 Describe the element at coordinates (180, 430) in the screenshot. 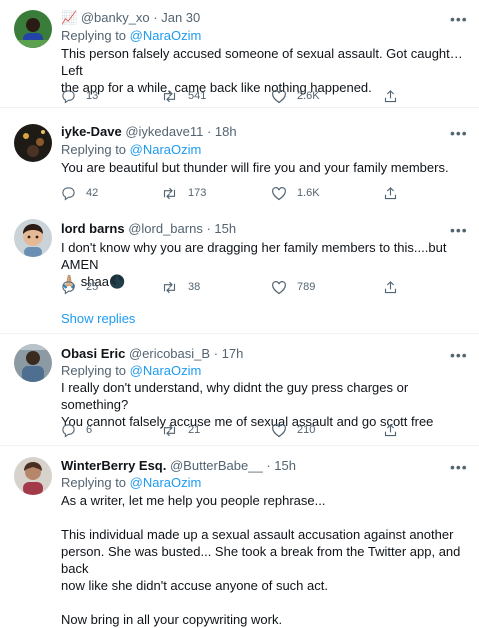

I see `retweet-button: 21` at that location.